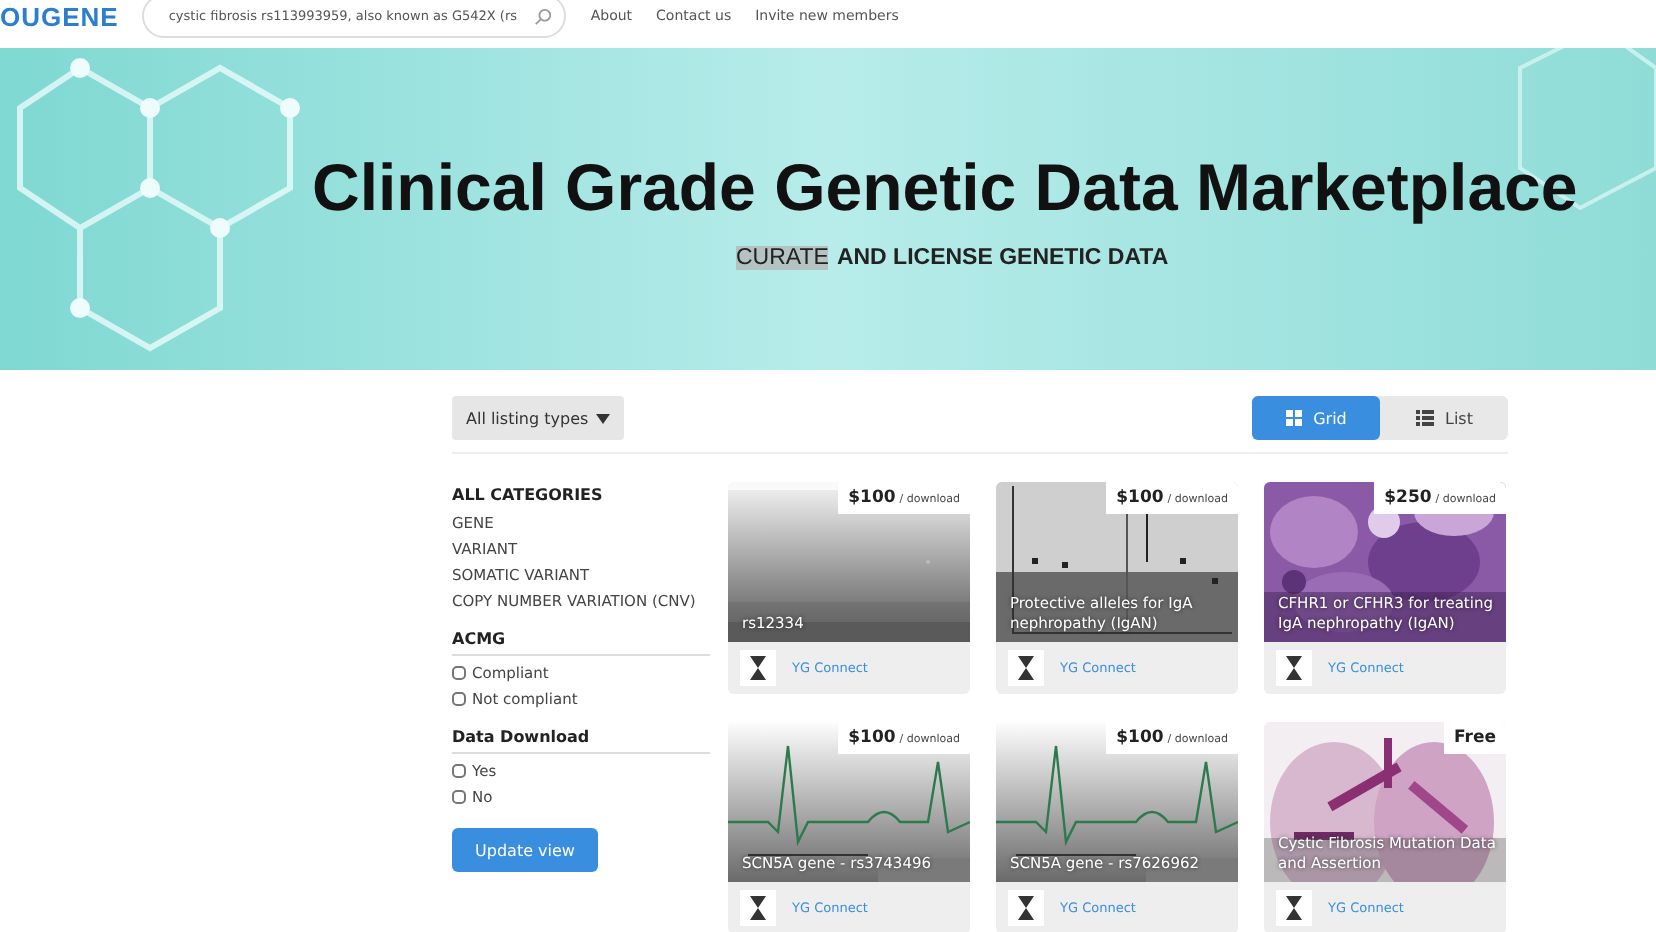  I want to click on caret-icon, so click(603, 418).